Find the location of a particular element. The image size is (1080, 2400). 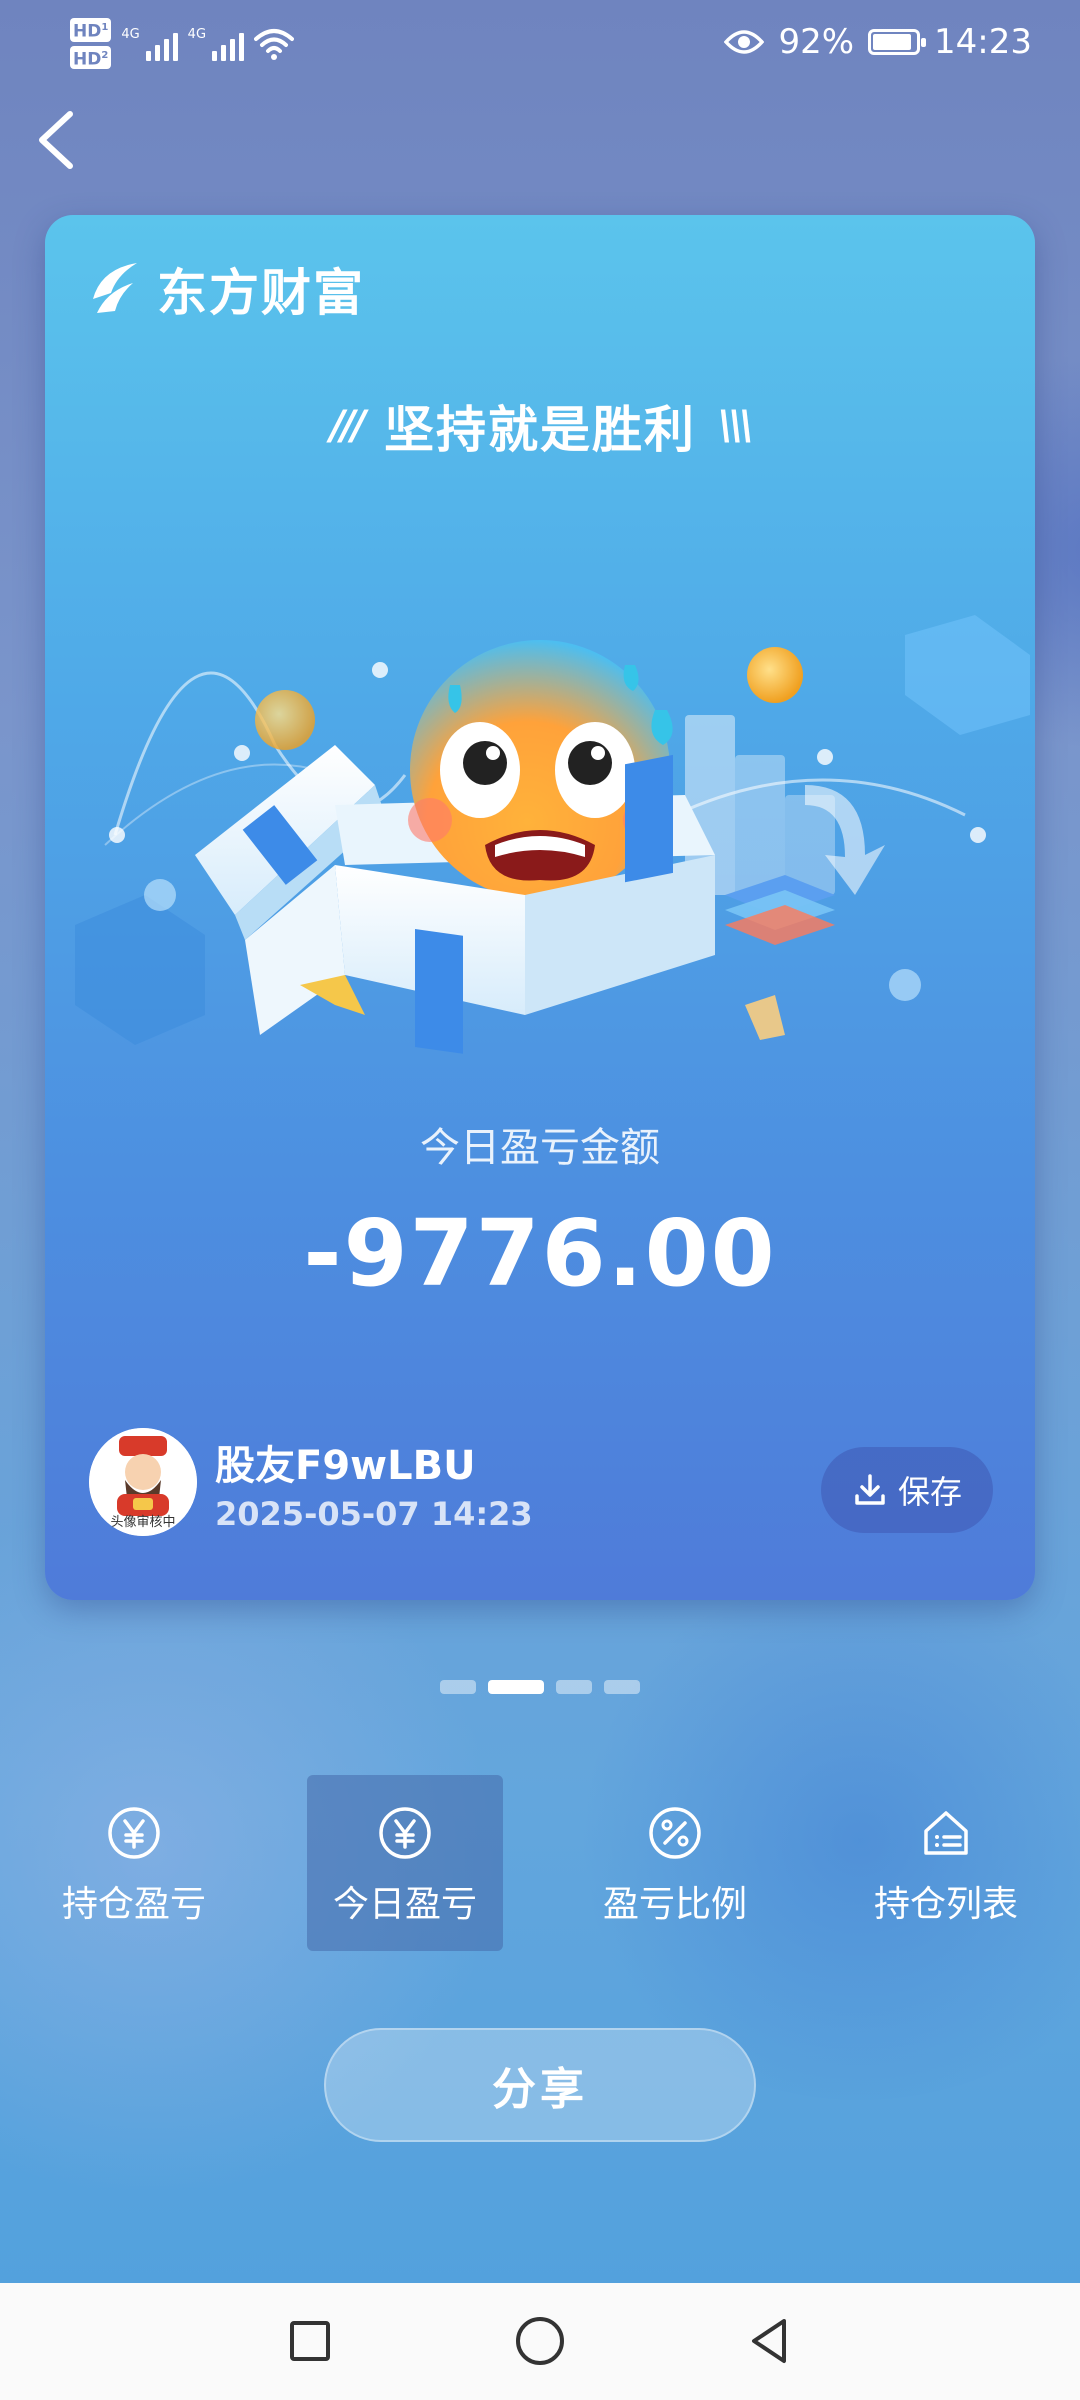

square-icon is located at coordinates (310, 2341).